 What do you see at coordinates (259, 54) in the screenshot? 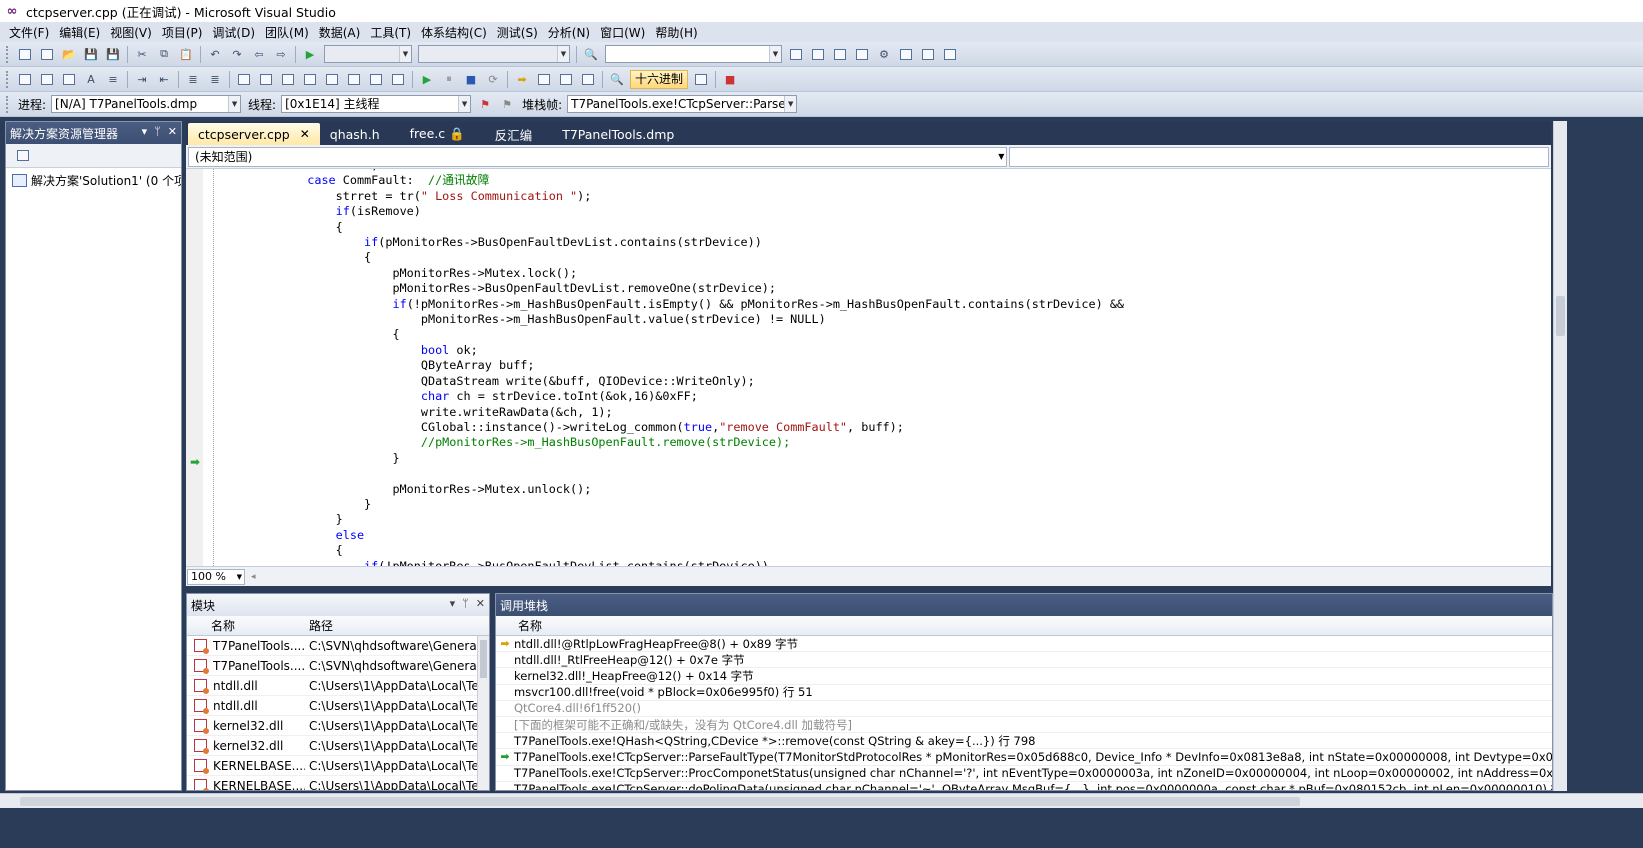
I see `navigate-backward-icon: ⇦` at bounding box center [259, 54].